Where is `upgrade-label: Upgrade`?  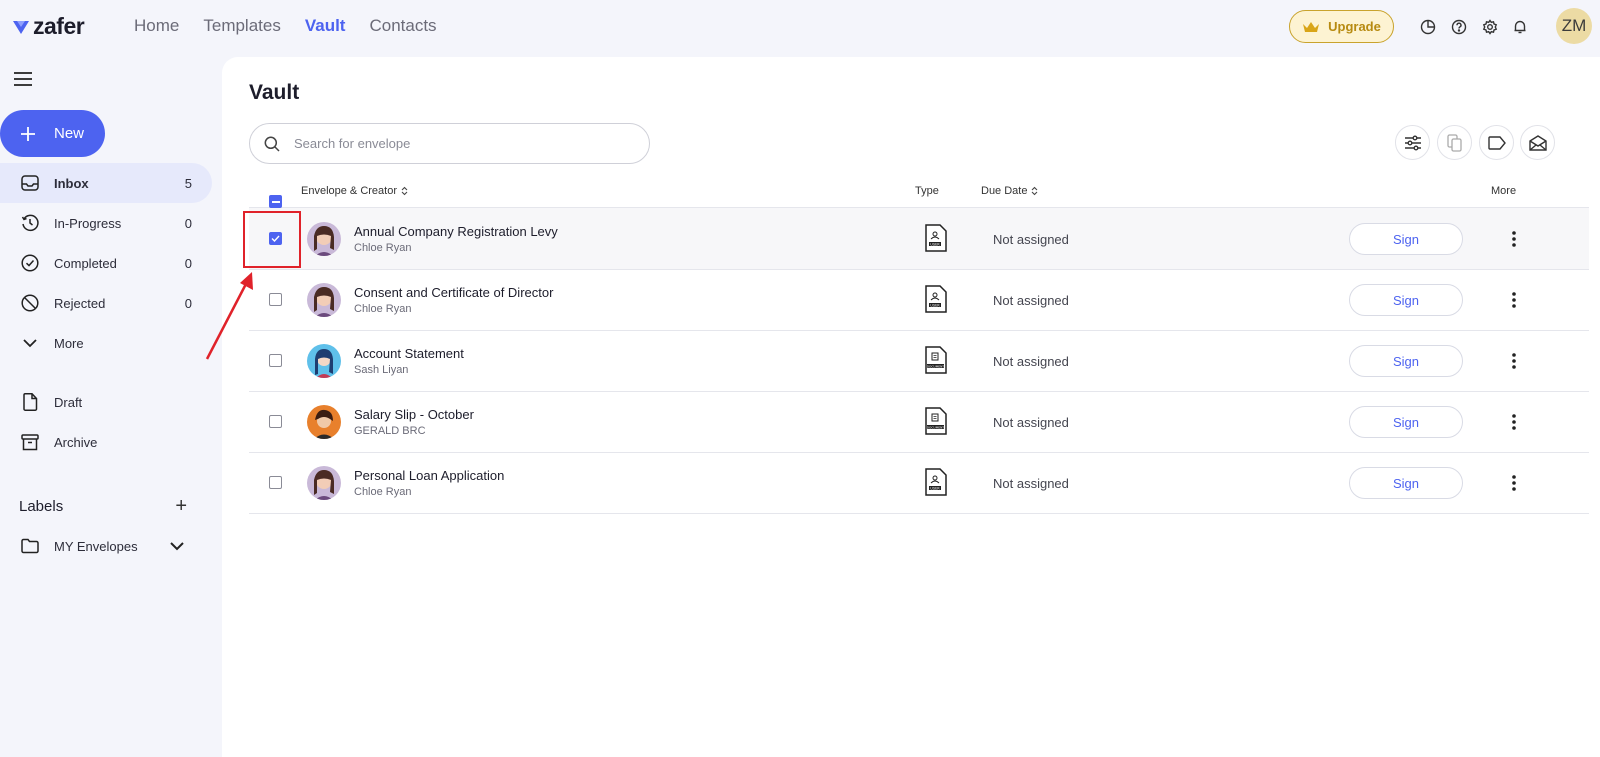 upgrade-label: Upgrade is located at coordinates (1354, 26).